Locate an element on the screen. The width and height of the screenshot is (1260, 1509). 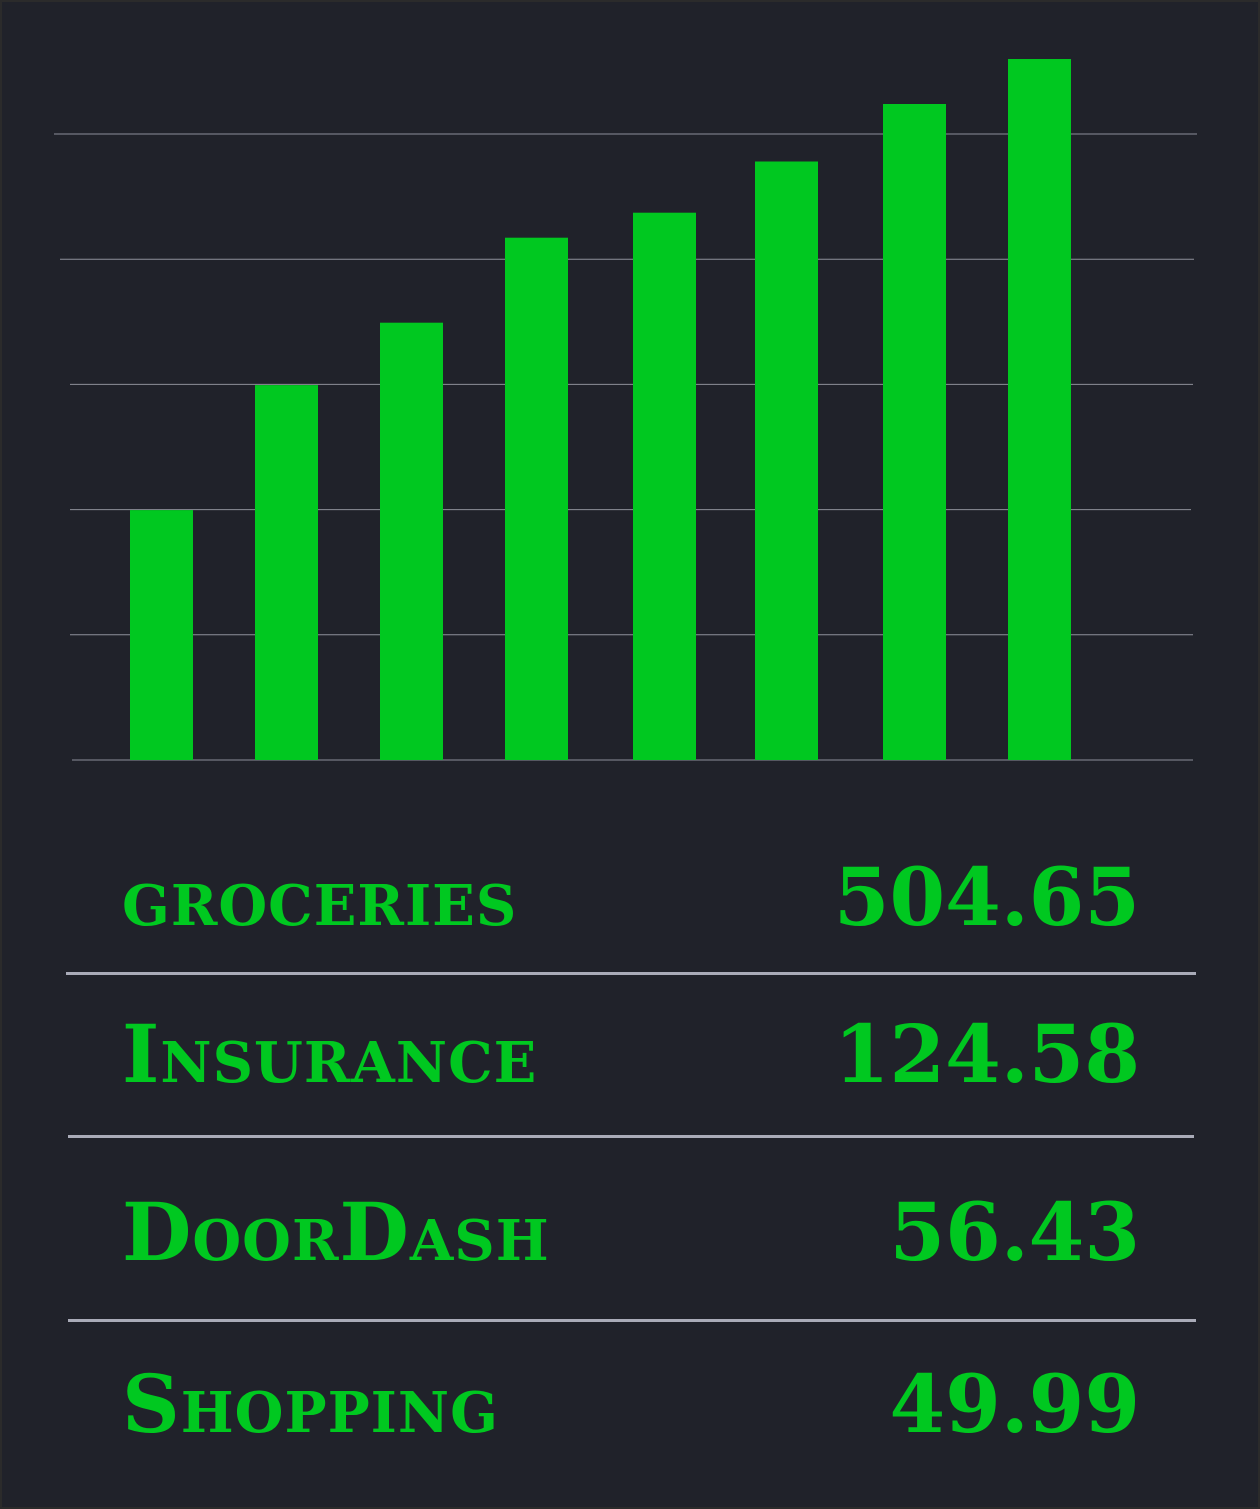
amount-value: 49.99 is located at coordinates (1014, 1404).